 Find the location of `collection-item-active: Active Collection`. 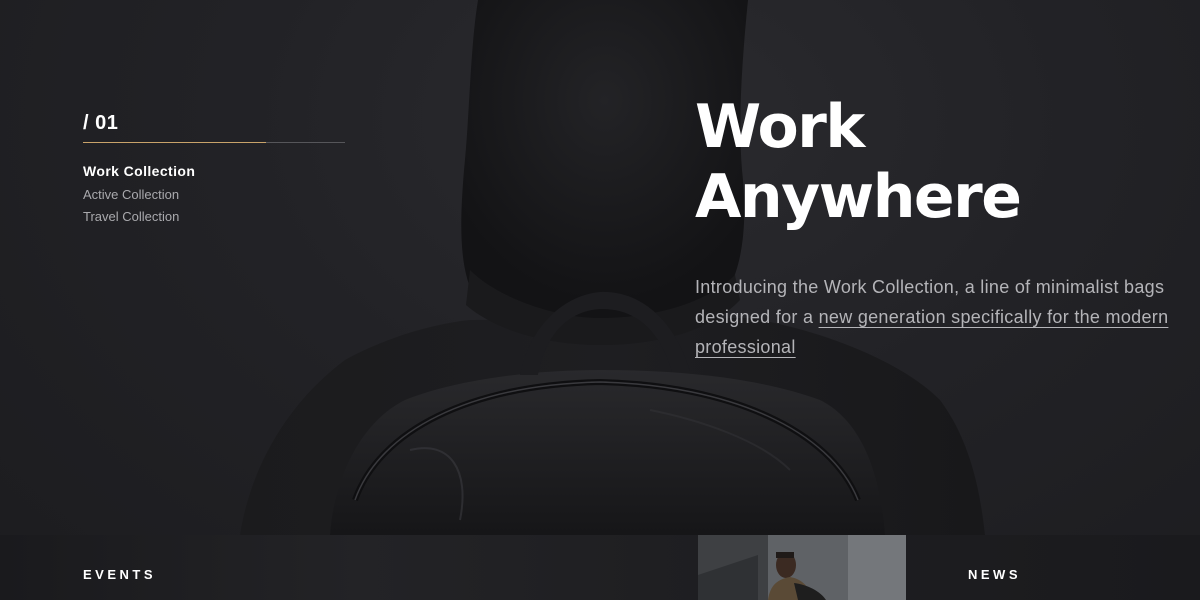

collection-item-active: Active Collection is located at coordinates (214, 195).